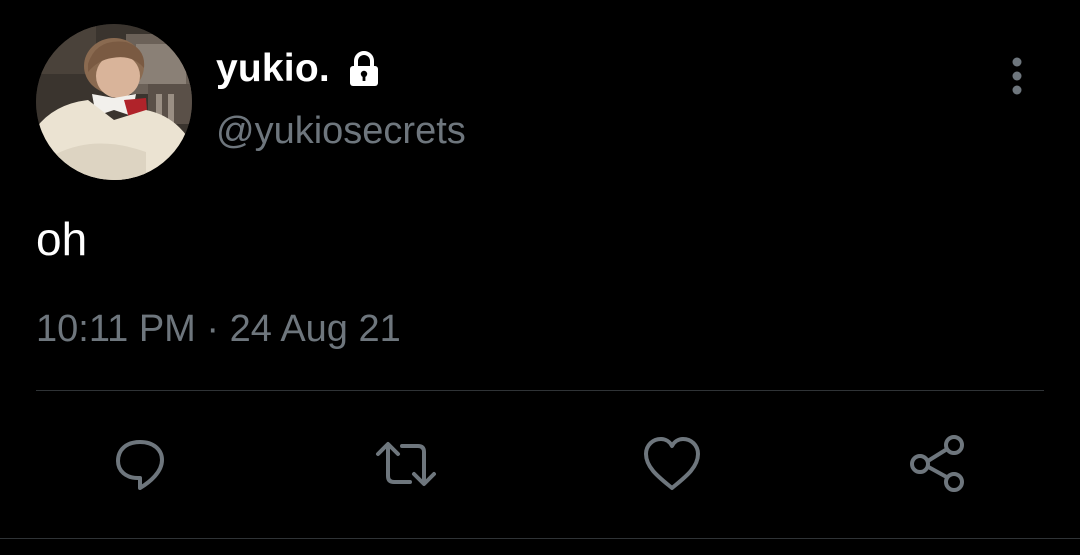 The image size is (1080, 555). I want to click on retweet-button, so click(406, 464).